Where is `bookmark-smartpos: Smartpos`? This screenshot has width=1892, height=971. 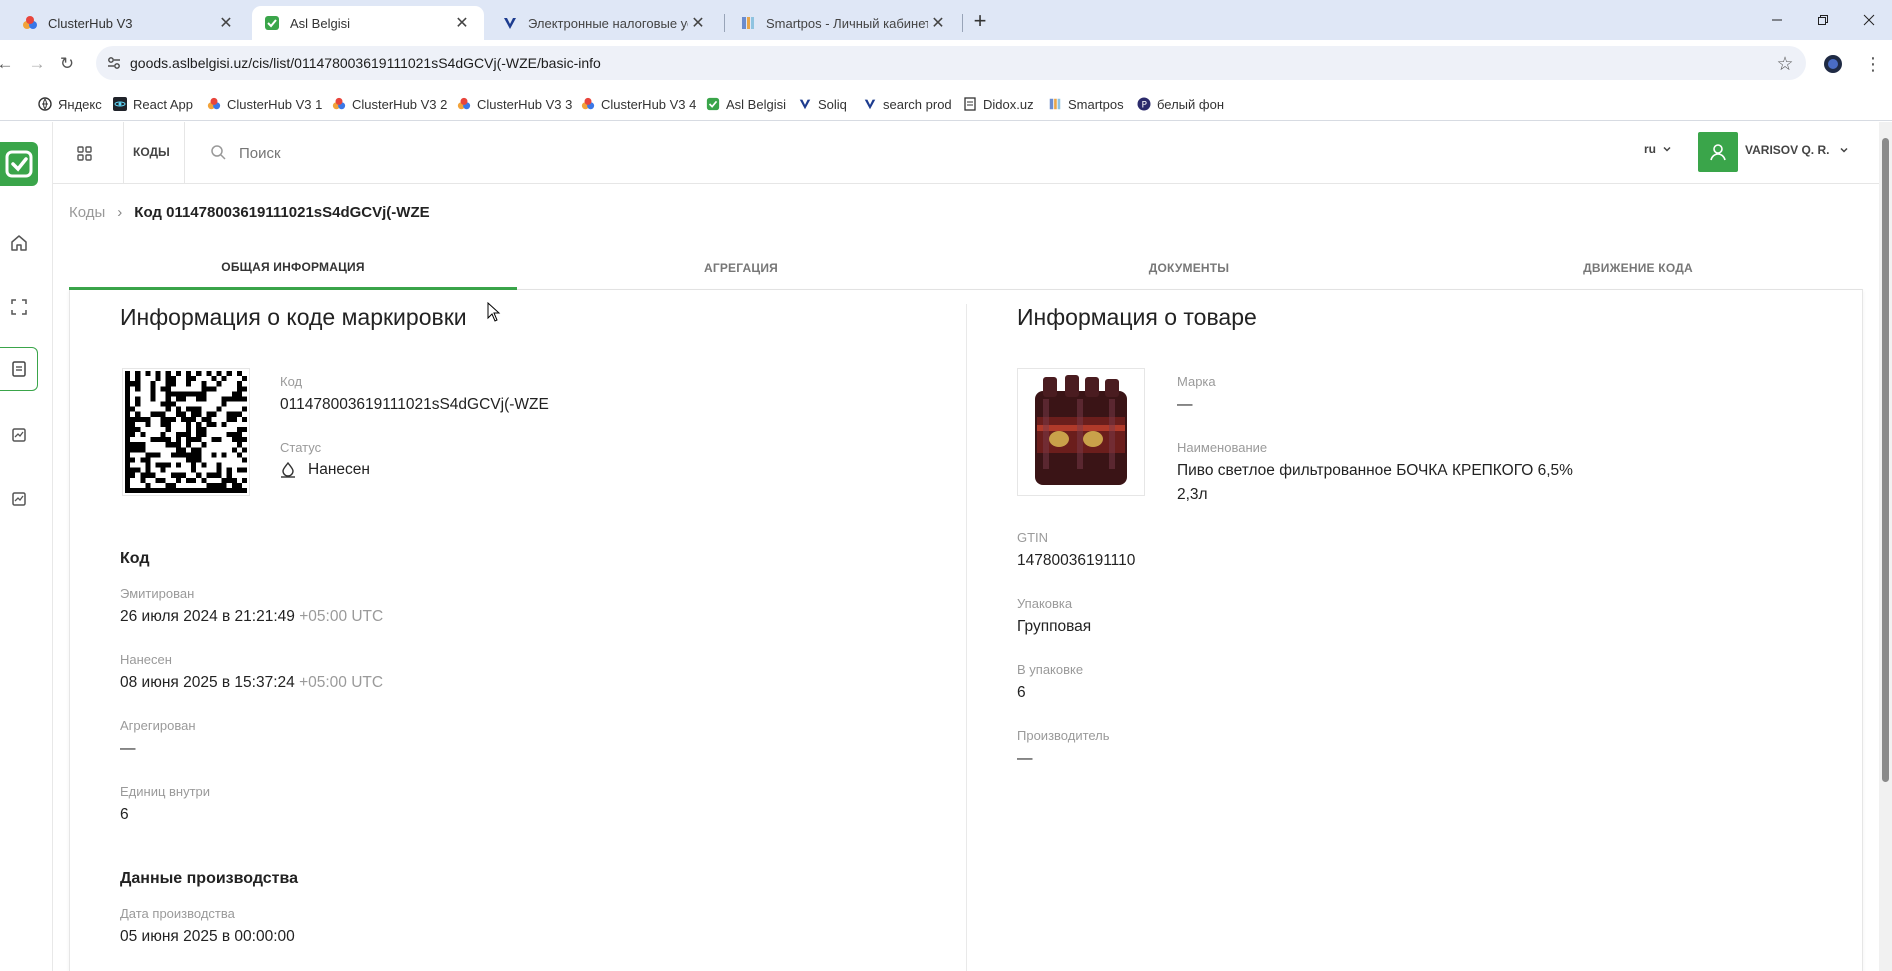
bookmark-smartpos: Smartpos is located at coordinates (1086, 104).